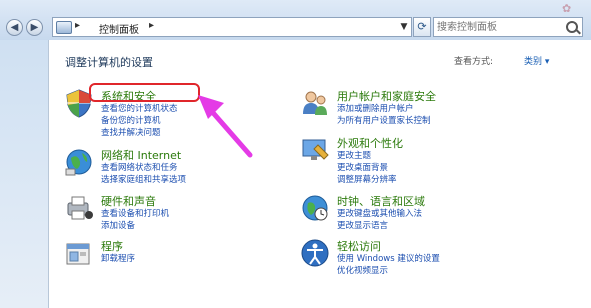 Image resolution: width=591 pixels, height=308 pixels. Describe the element at coordinates (388, 258) in the screenshot. I see `link-recommended-settings: 使用 Windows 建议的设置` at that location.